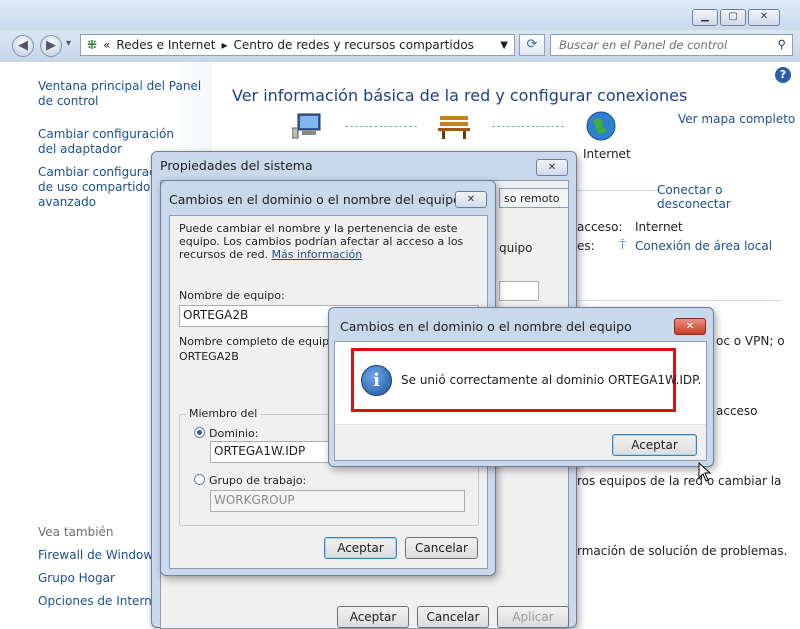 The width and height of the screenshot is (800, 629). What do you see at coordinates (258, 480) in the screenshot?
I see `workgroup-label: Grupo de trabajo:` at bounding box center [258, 480].